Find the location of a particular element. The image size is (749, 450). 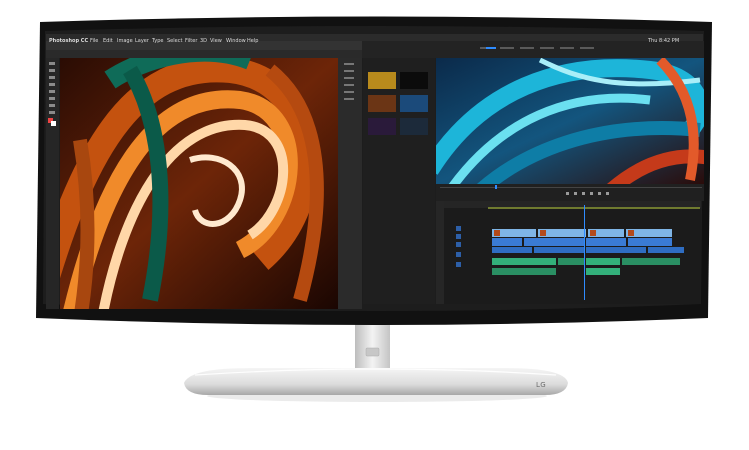

menubar-clock: Thu 8:42 PM is located at coordinates (664, 41).